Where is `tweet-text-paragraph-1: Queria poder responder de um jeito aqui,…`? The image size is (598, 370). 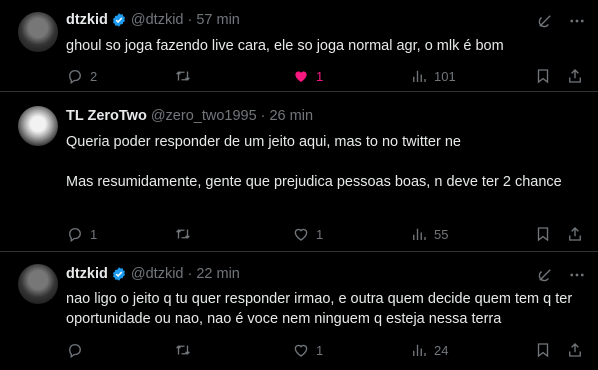
tweet-text-paragraph-1: Queria poder responder de um jeito aqui,… is located at coordinates (263, 142).